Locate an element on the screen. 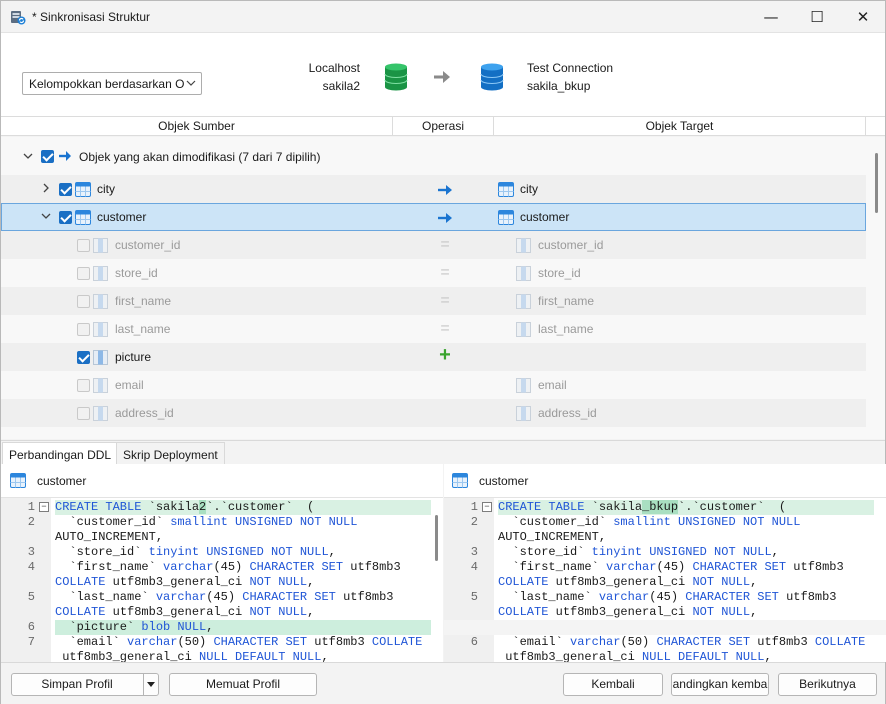  scrollbar-thumb is located at coordinates (876, 183).